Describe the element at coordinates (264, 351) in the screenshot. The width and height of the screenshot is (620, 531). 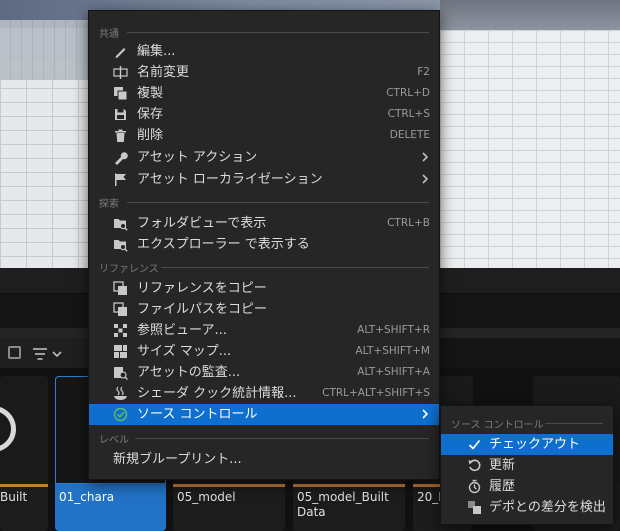
I see `menu-item-size-map: サイズ マップ... ALT+SHIFT+M` at that location.